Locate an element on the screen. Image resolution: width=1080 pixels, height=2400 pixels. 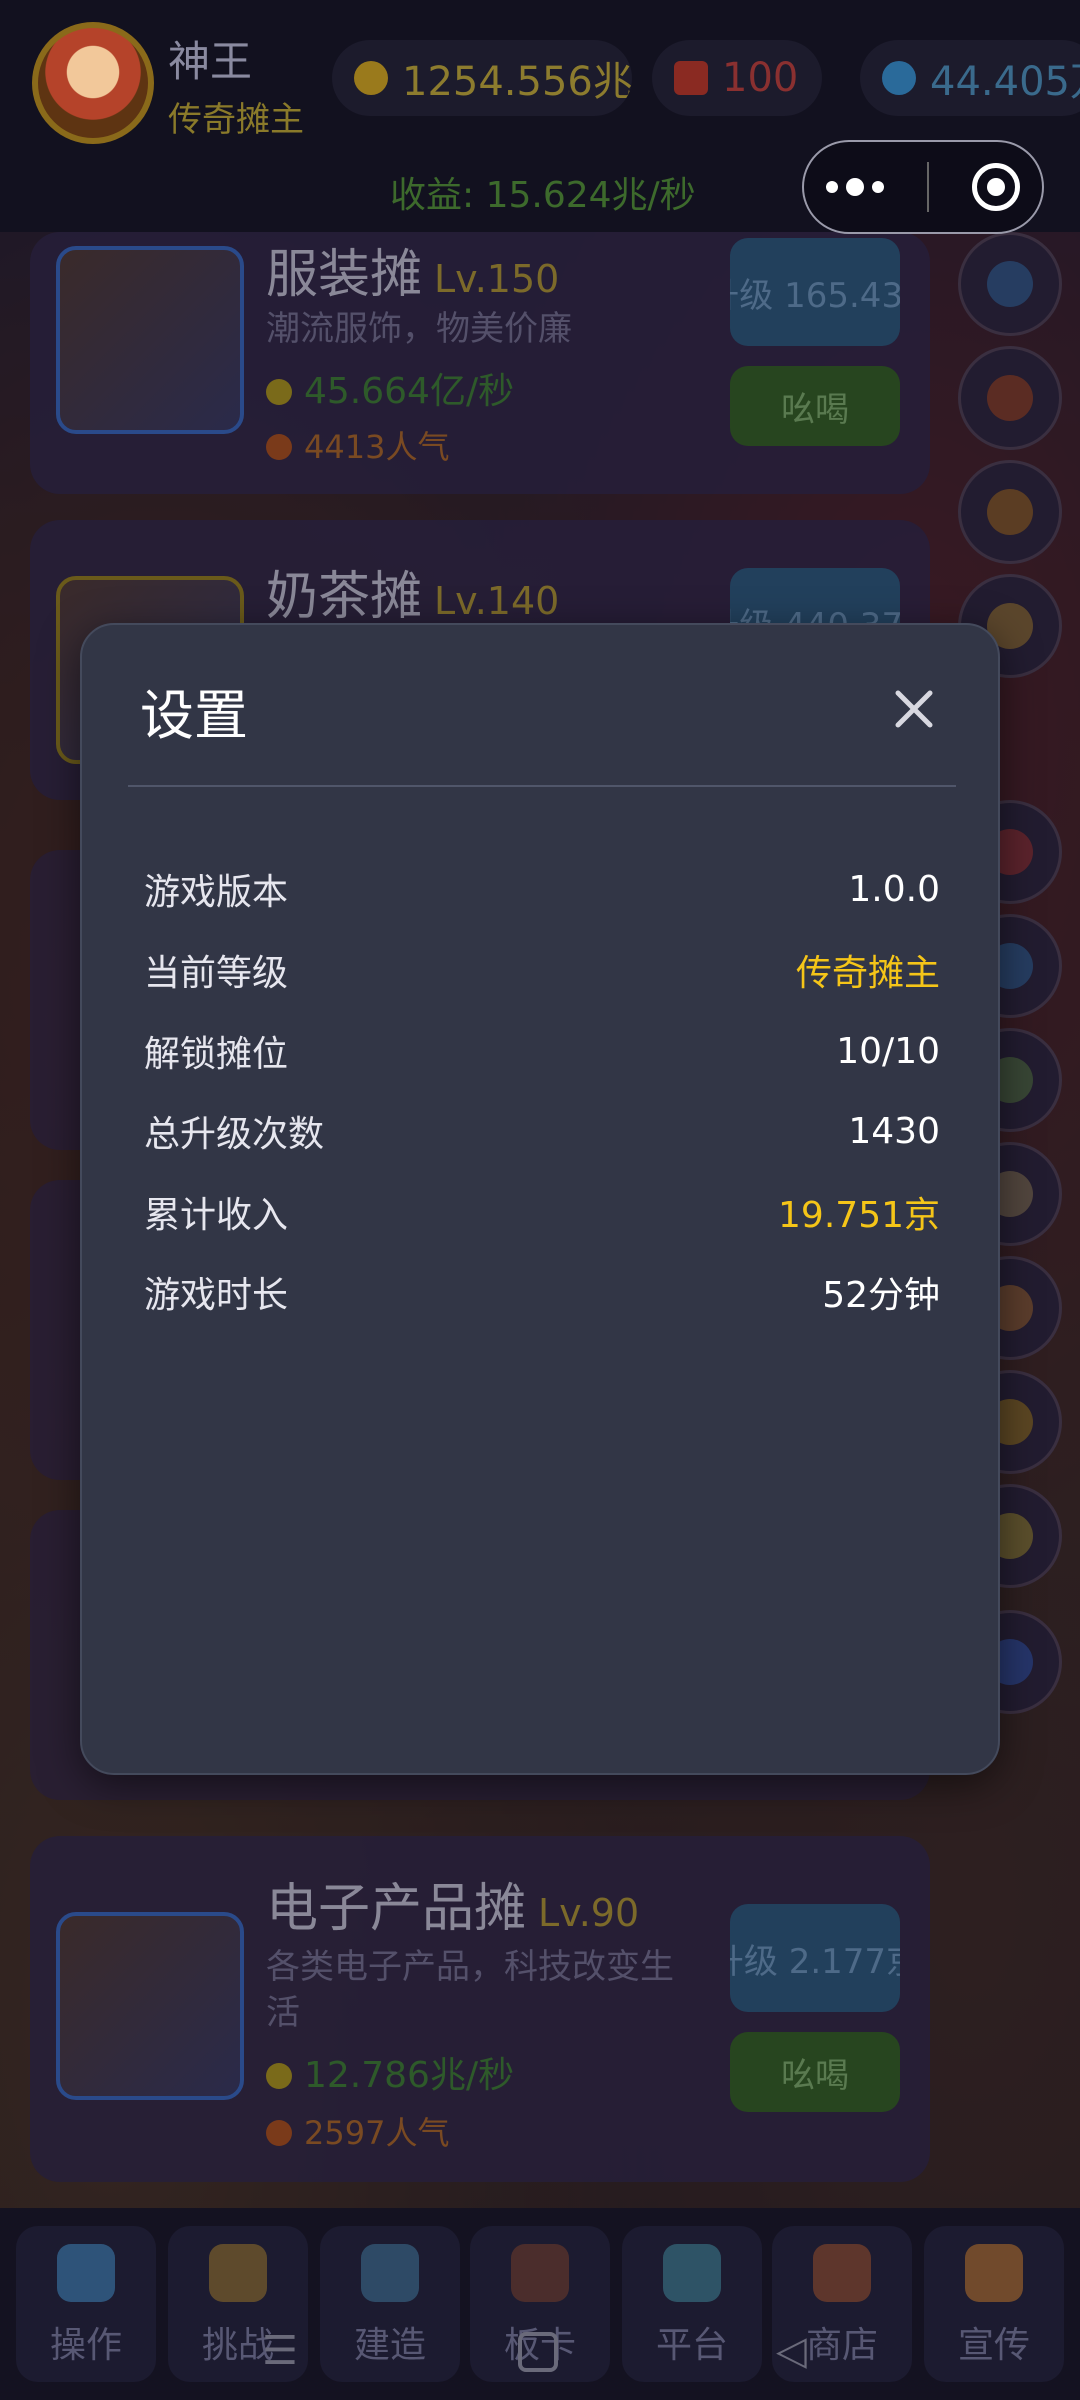
info-label: 游戏时长 is located at coordinates (216, 1295).